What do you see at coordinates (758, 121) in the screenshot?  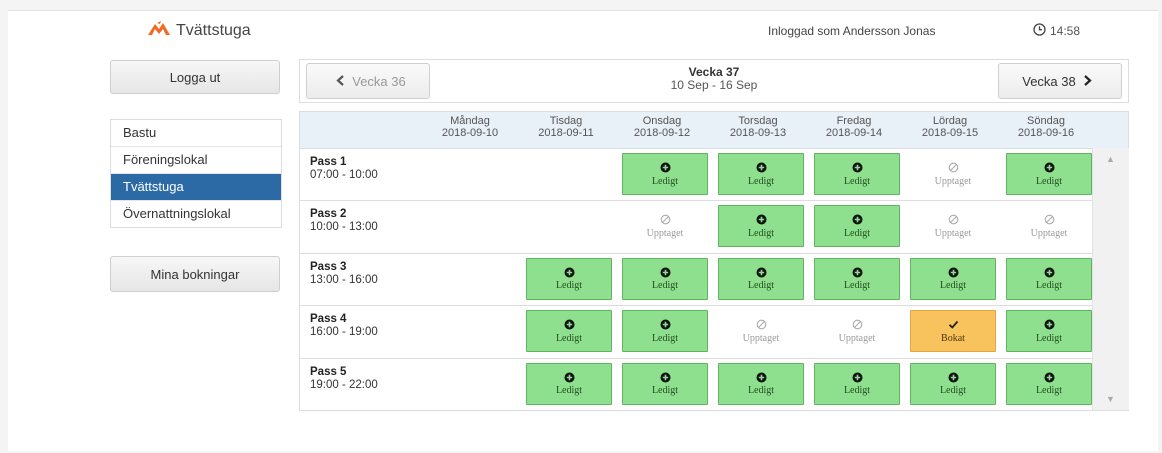 I see `day-name: Torsdag` at bounding box center [758, 121].